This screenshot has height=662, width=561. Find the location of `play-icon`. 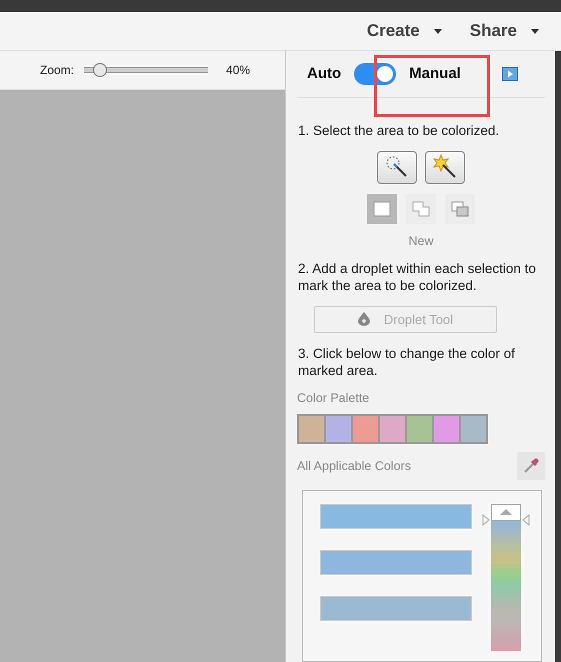

play-icon is located at coordinates (510, 73).